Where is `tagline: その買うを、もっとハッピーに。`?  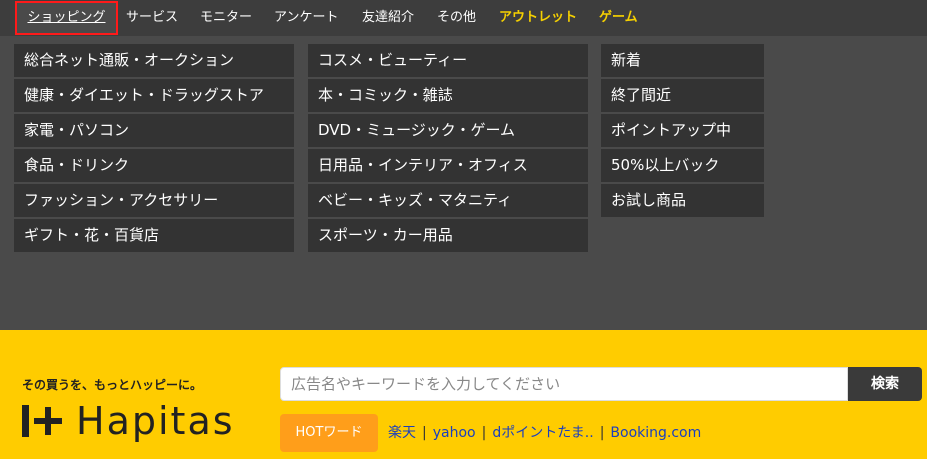
tagline: その買うを、もっとハッピーに。 is located at coordinates (112, 385).